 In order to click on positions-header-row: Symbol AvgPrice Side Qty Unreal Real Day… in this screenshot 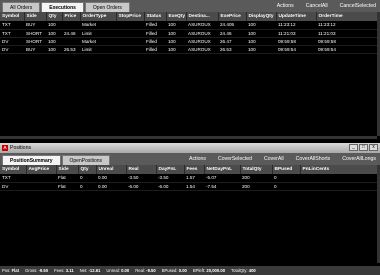, I will do `click(189, 169)`.